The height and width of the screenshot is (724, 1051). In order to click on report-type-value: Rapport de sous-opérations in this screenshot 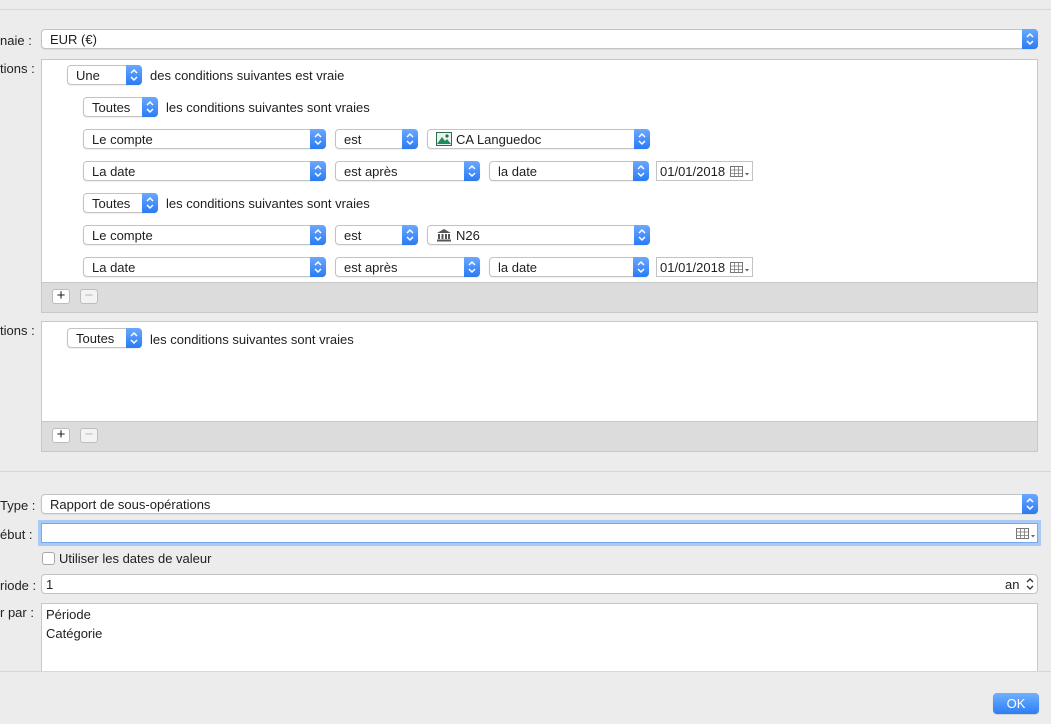, I will do `click(130, 504)`.